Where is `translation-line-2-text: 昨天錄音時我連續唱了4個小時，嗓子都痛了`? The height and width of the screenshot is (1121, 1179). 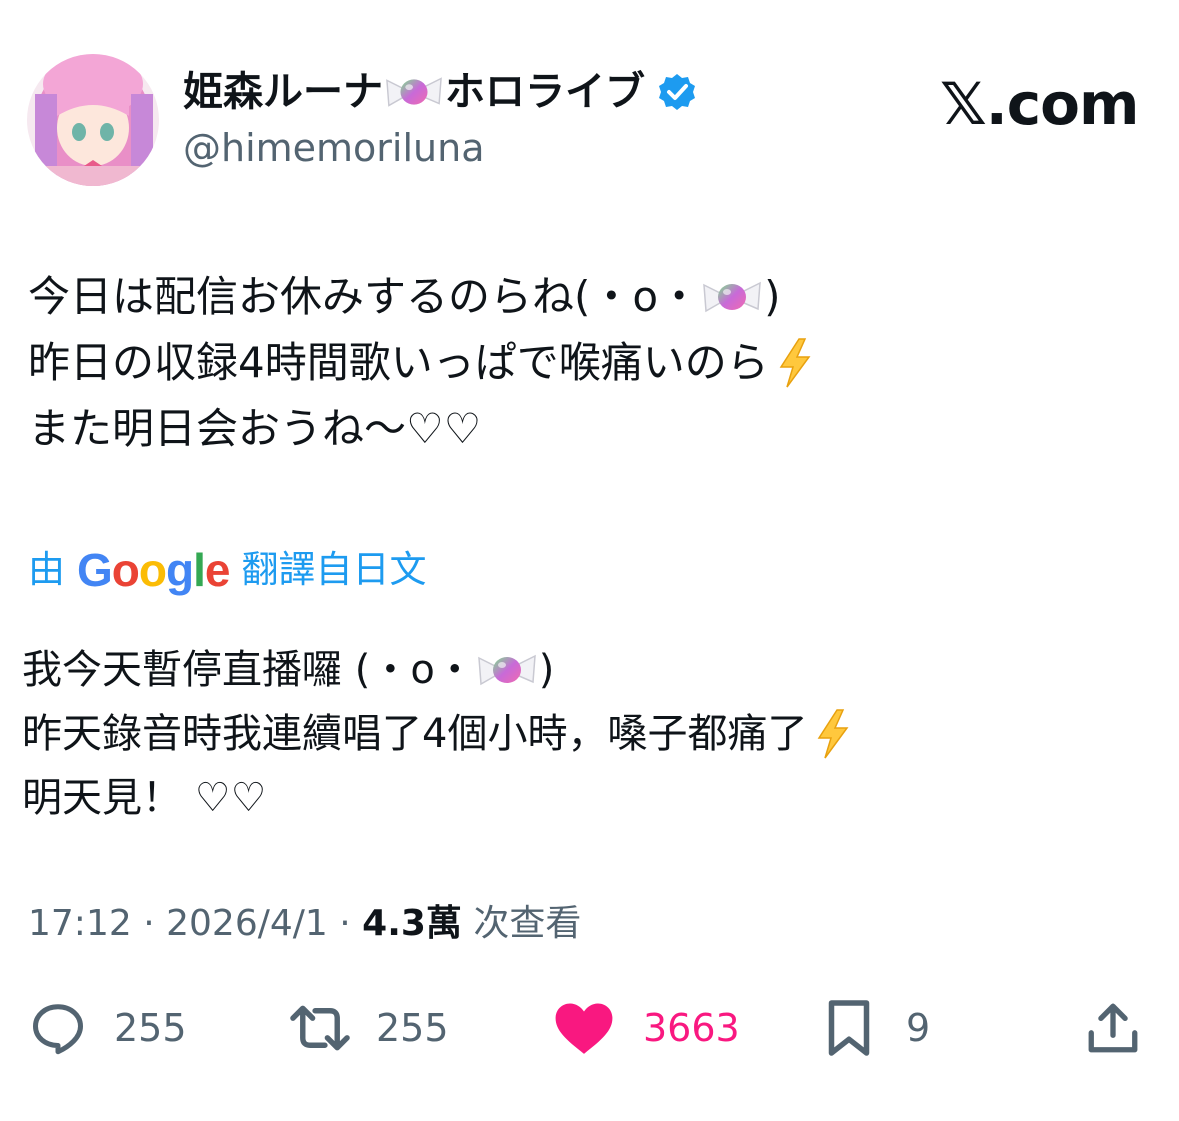
translation-line-2-text: 昨天錄音時我連續唱了4個小時，嗓子都痛了 is located at coordinates (415, 734).